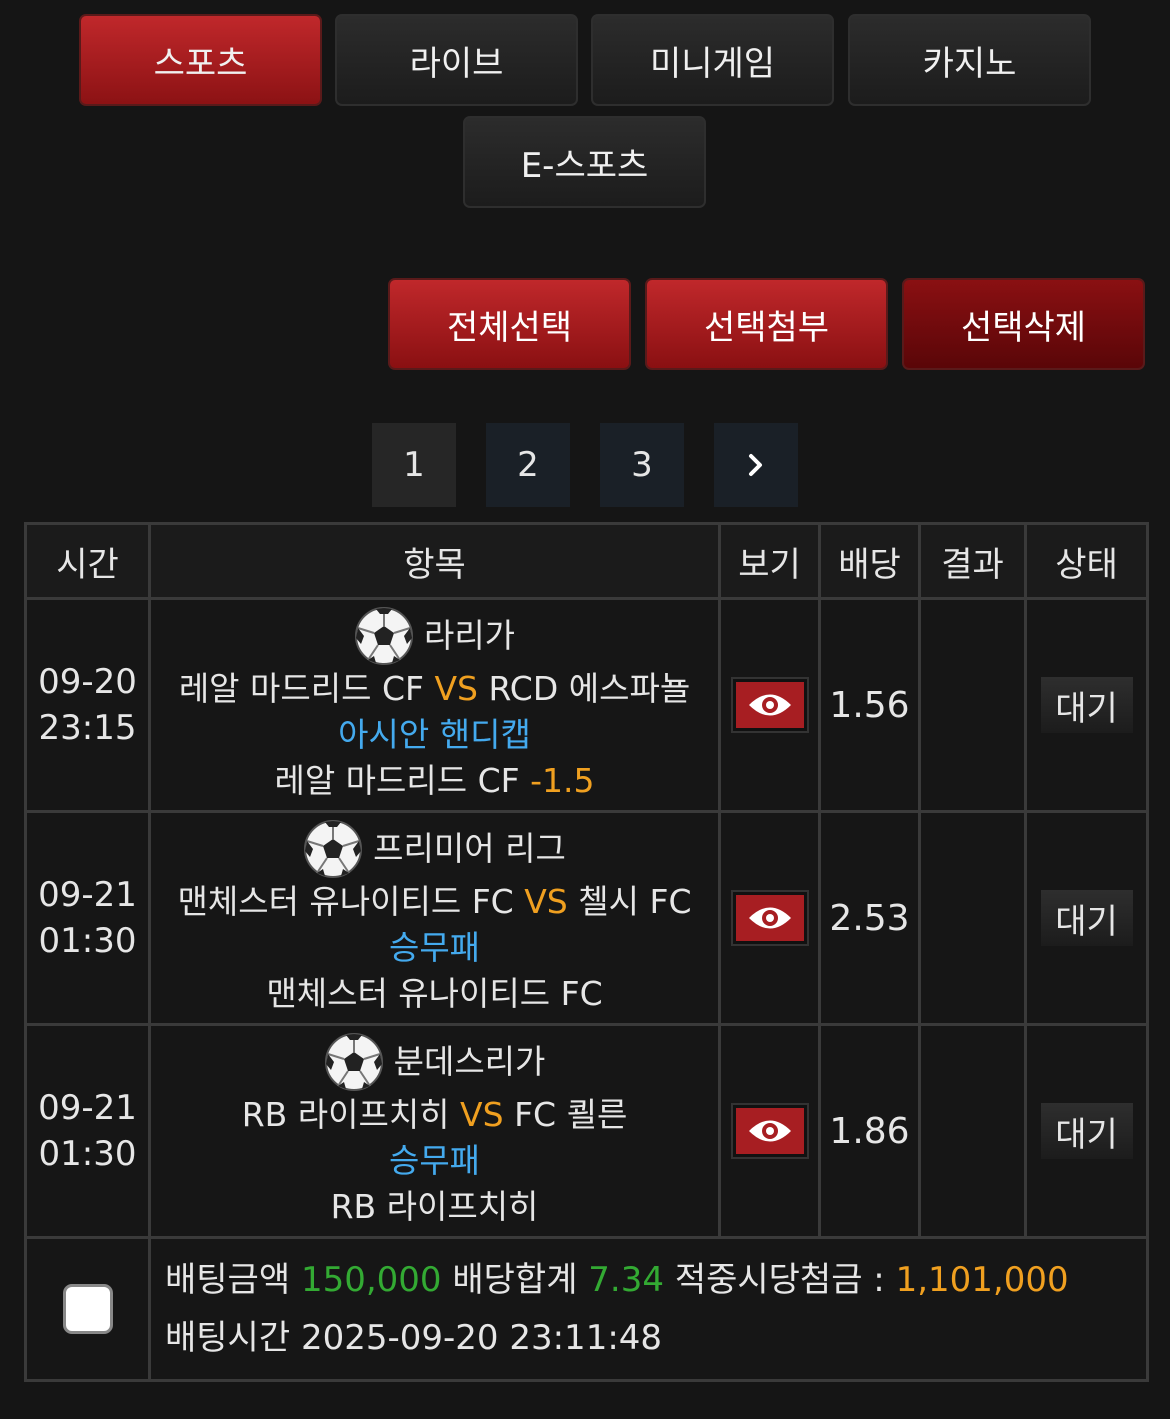 The image size is (1170, 1419). Describe the element at coordinates (456, 60) in the screenshot. I see `tab-live: 라이브` at that location.